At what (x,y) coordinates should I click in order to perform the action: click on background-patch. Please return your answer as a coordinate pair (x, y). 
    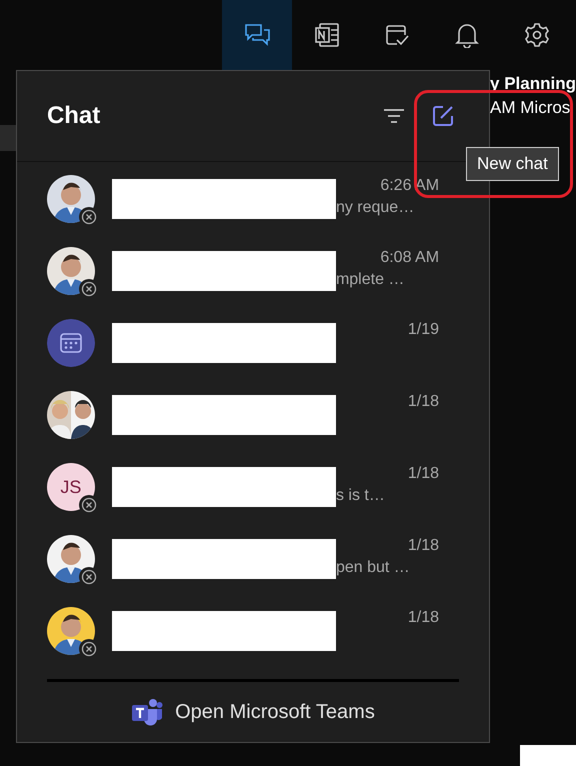
    Looking at the image, I should click on (548, 755).